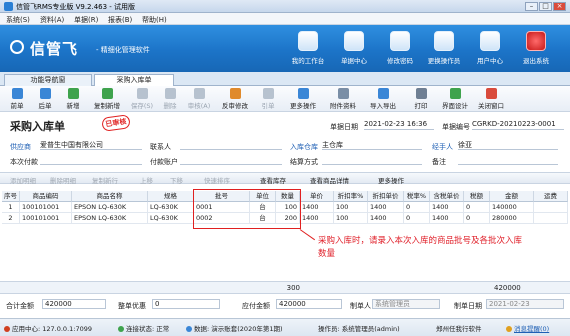 The height and width of the screenshot is (336, 570). I want to click on payable-field: 420000, so click(309, 304).